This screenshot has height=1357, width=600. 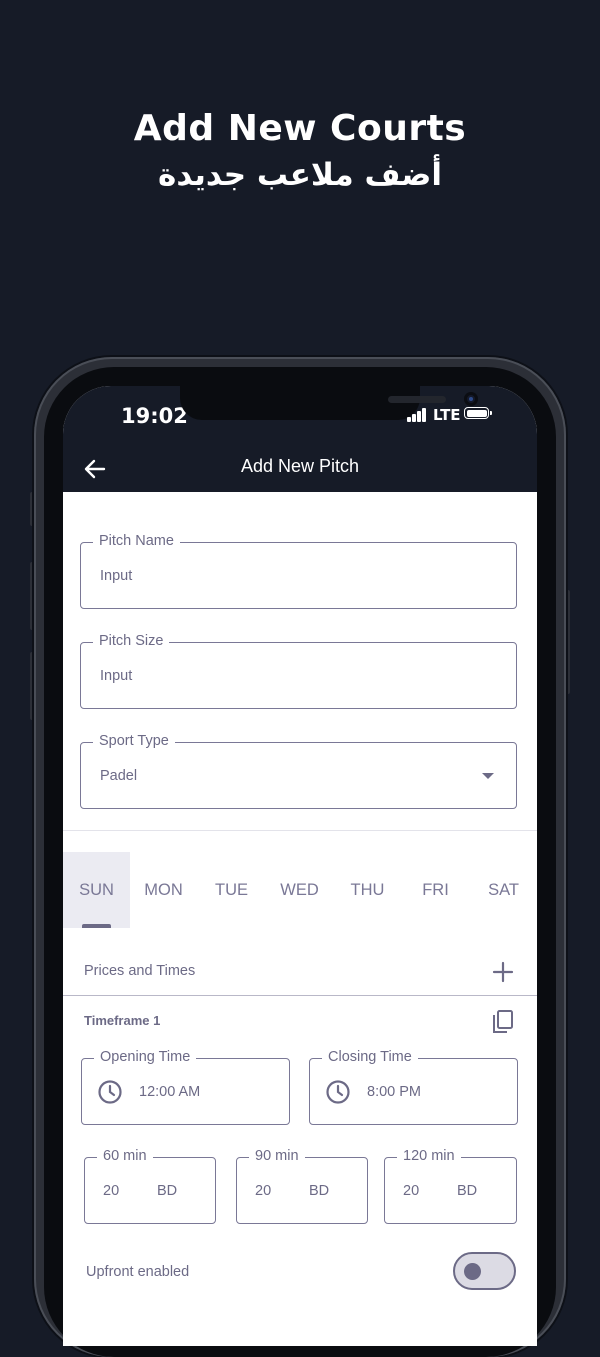 What do you see at coordinates (302, 1186) in the screenshot?
I see `price-90-field: 90 min 20 BD` at bounding box center [302, 1186].